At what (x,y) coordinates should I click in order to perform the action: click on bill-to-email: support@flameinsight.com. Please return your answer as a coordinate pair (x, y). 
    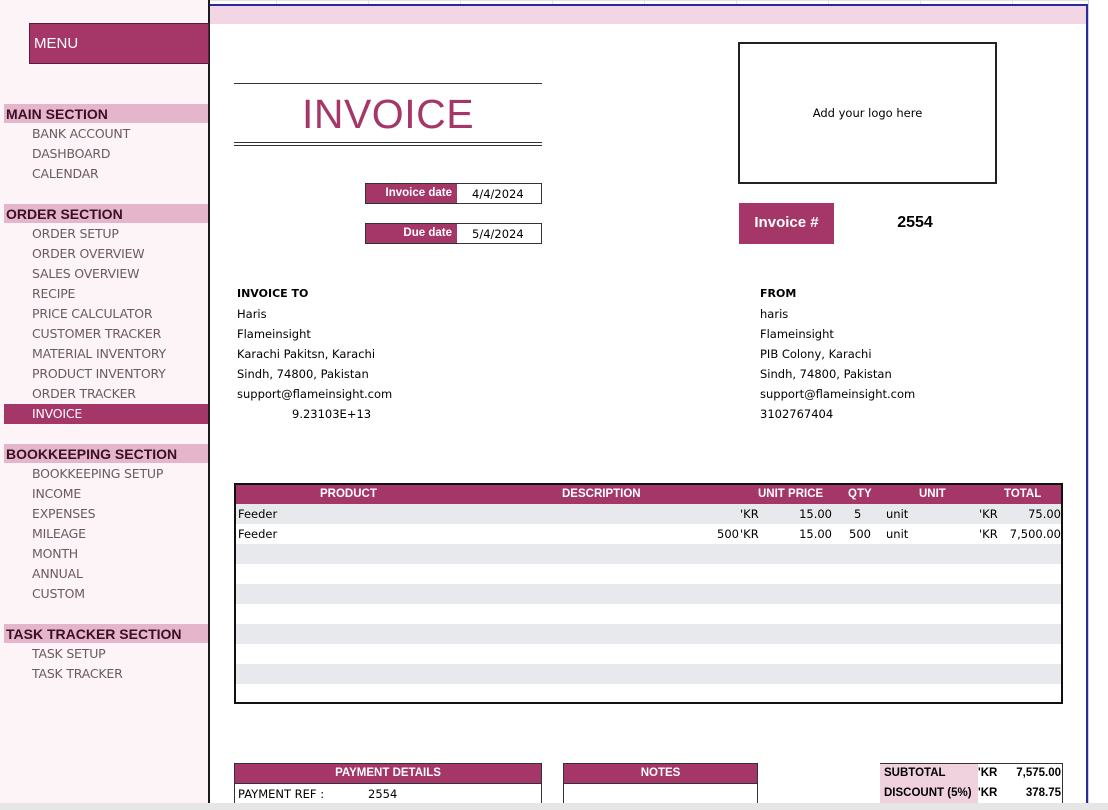
    Looking at the image, I should click on (314, 394).